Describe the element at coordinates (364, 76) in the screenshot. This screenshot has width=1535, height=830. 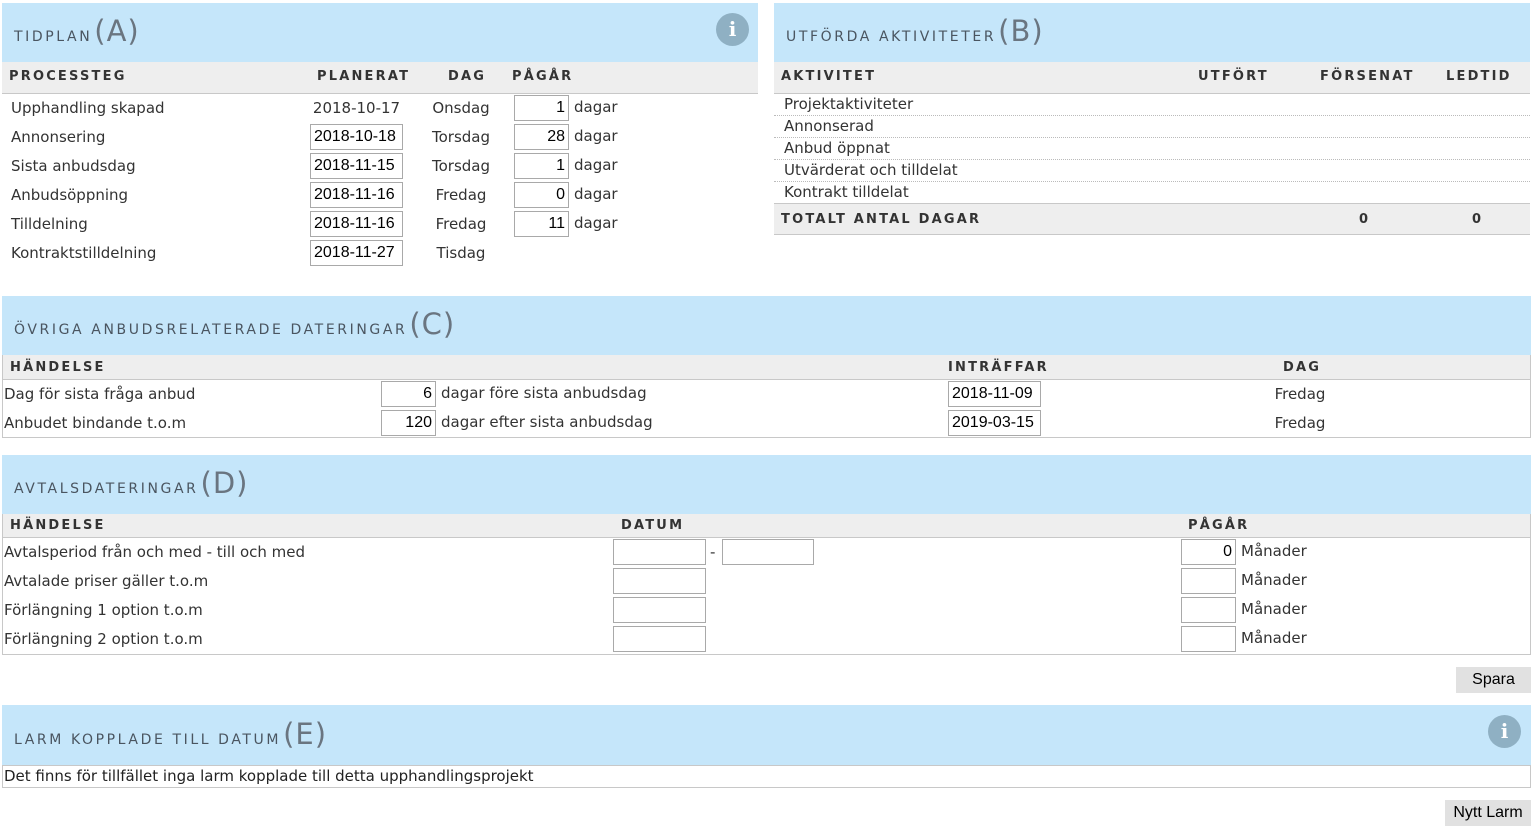
I see `col-planerat: PLANERAT` at that location.